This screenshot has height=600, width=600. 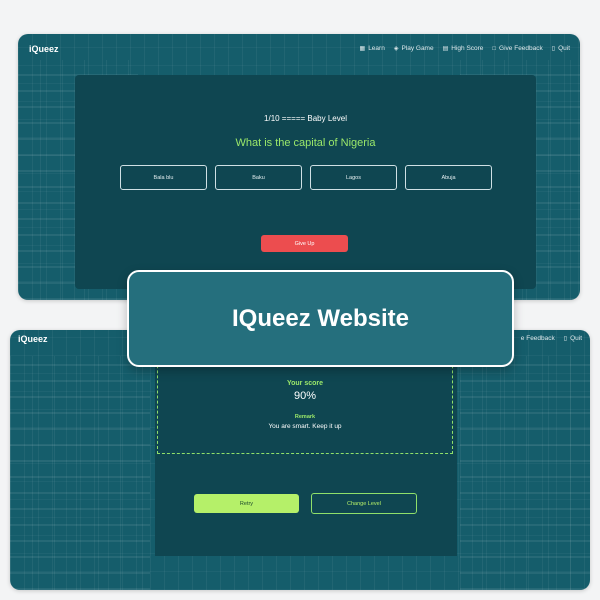 I want to click on nav-label: Learn, so click(x=376, y=48).